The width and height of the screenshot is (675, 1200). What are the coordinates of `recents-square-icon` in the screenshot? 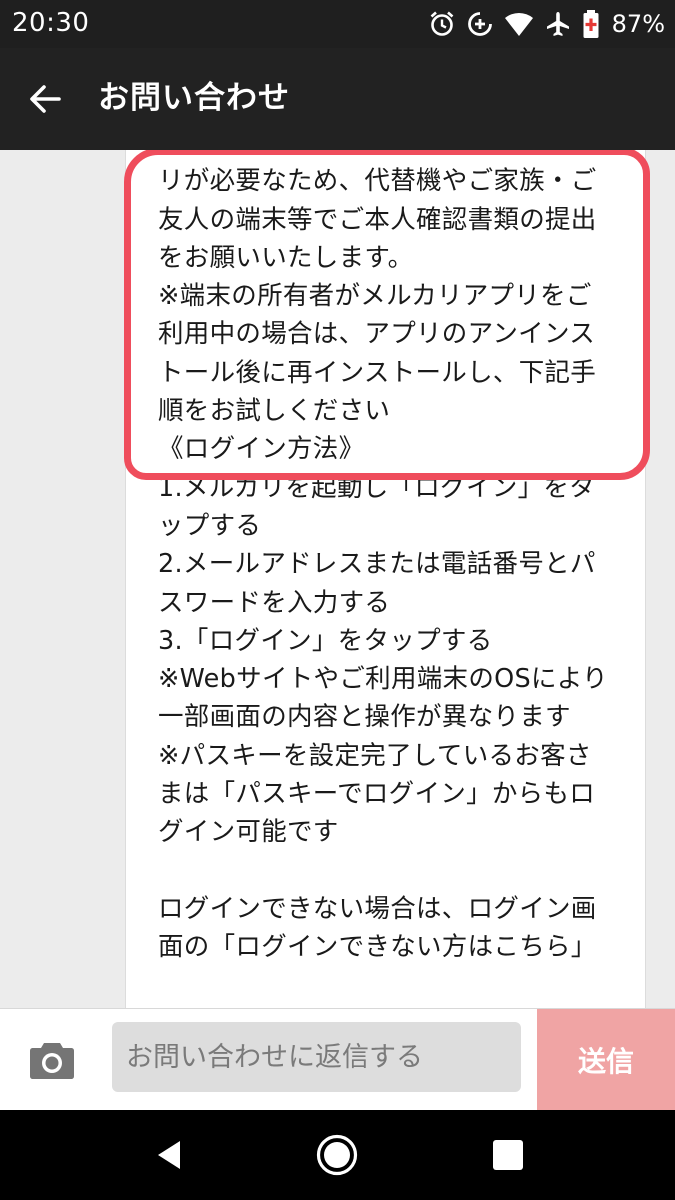 It's located at (508, 1155).